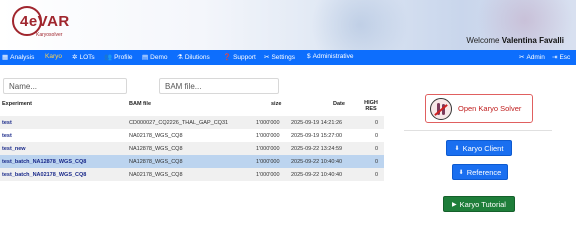 The height and width of the screenshot is (244, 576). I want to click on film-icon: ▤, so click(145, 57).